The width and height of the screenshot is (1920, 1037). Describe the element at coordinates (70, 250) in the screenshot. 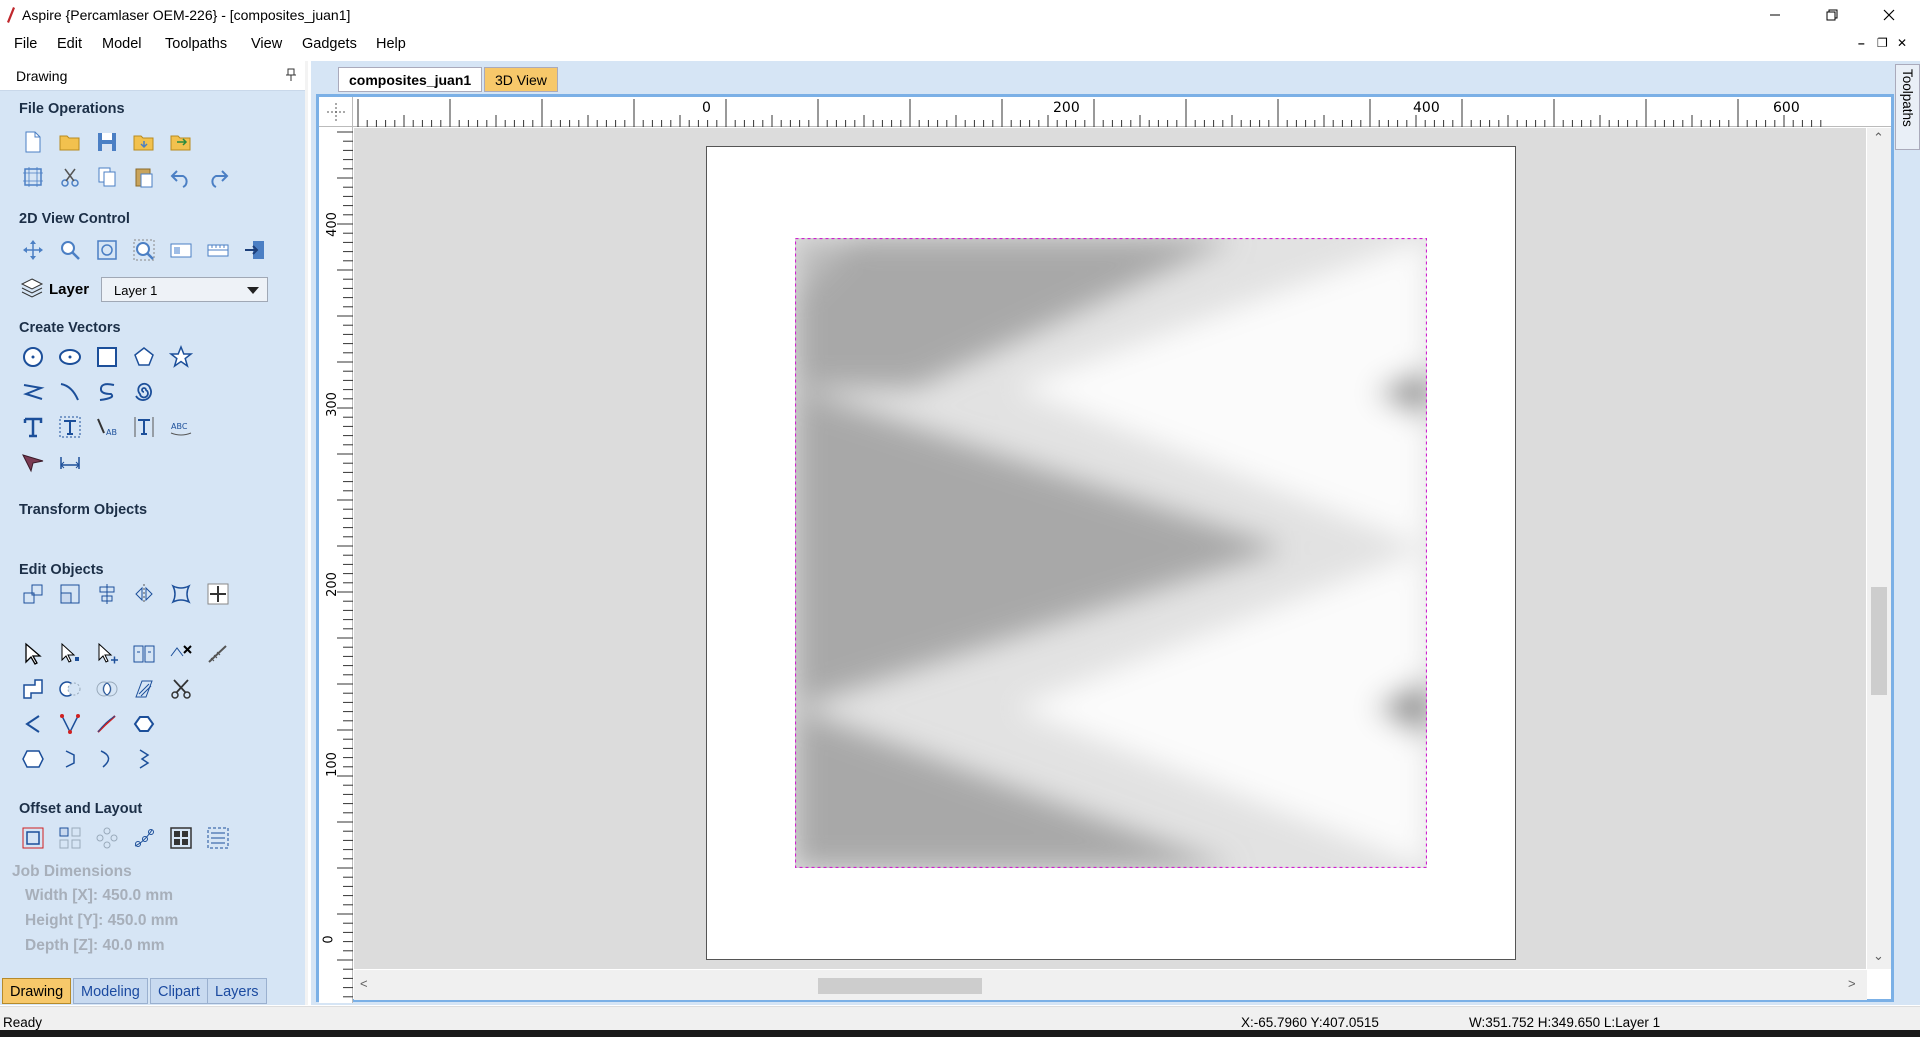

I see `zoom-button` at that location.